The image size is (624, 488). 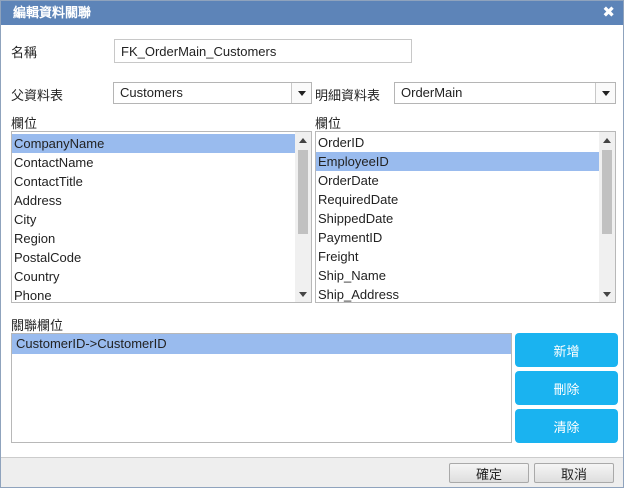 I want to click on relation-fields-label: 關聯欄位, so click(x=37, y=325).